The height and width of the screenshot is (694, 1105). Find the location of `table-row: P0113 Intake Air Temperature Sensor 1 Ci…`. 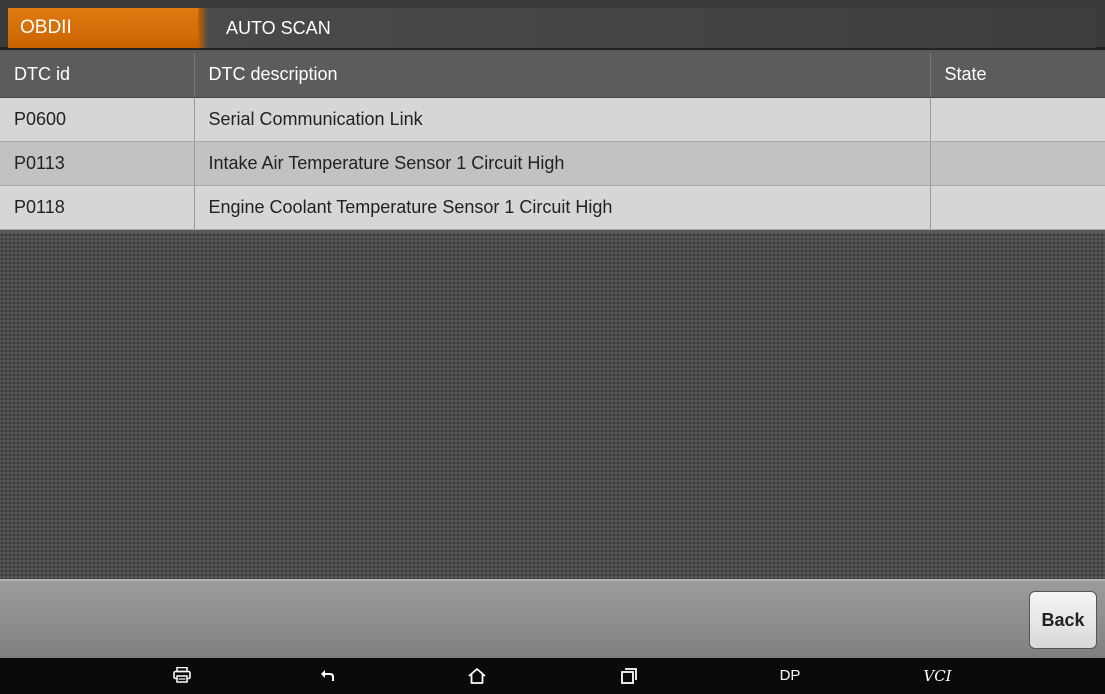

table-row: P0113 Intake Air Temperature Sensor 1 Ci… is located at coordinates (552, 163).